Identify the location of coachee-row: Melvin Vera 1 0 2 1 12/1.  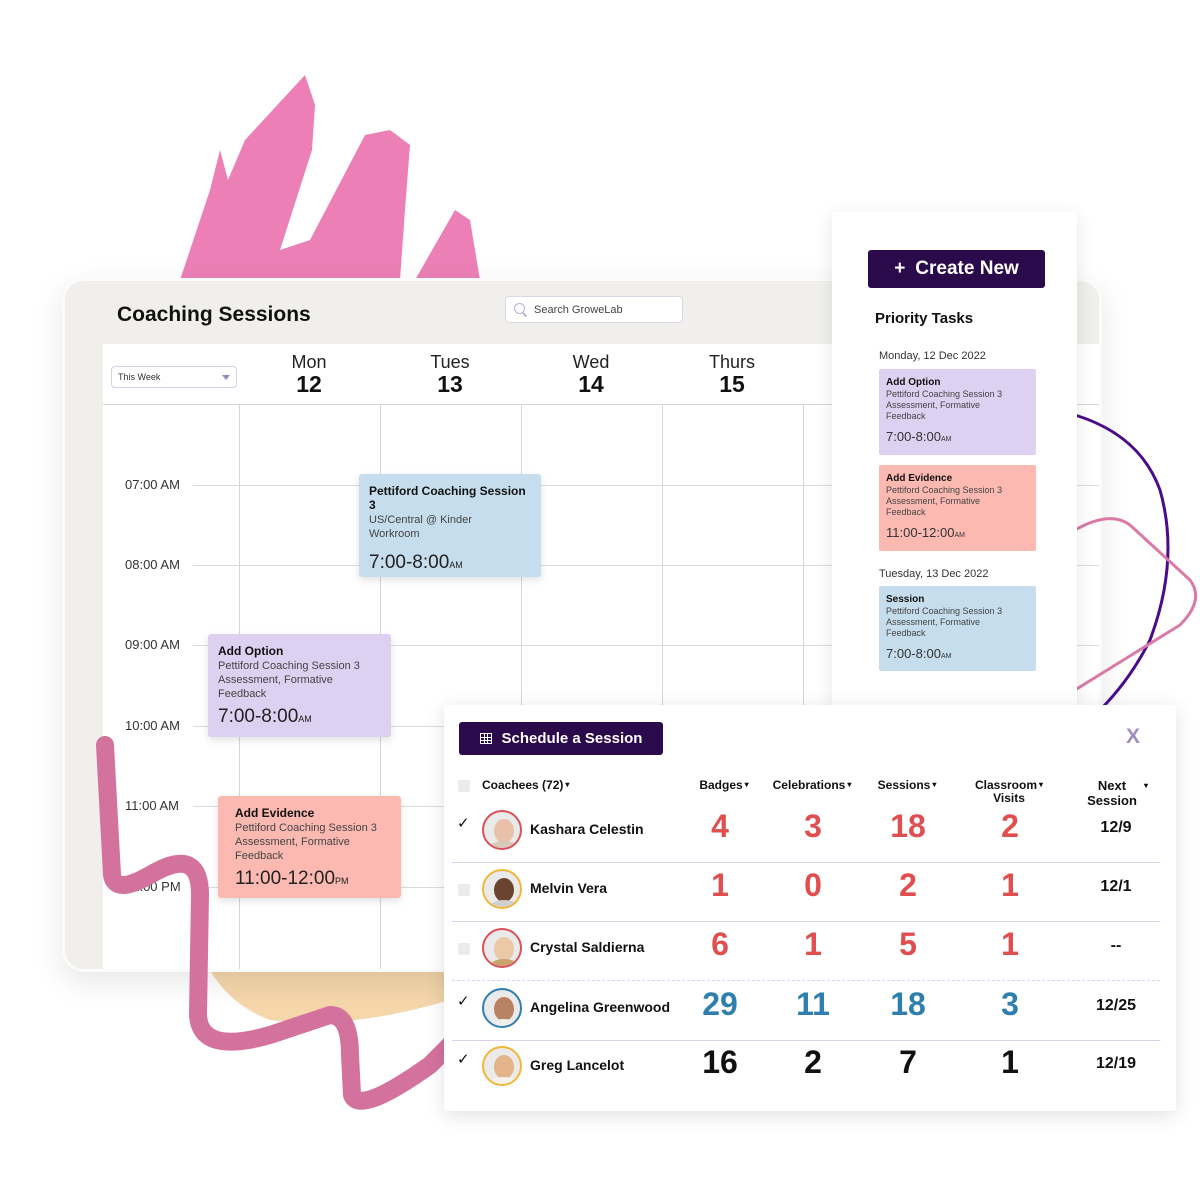
(806, 891).